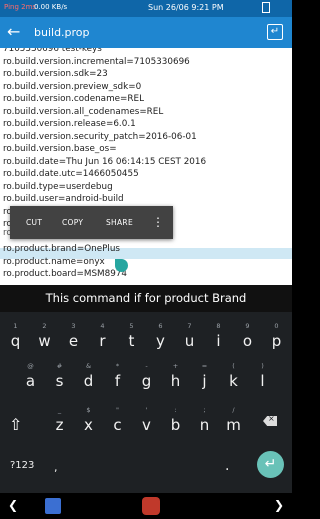 The image size is (320, 519). What do you see at coordinates (117, 366) in the screenshot?
I see `key-alt-label: *` at bounding box center [117, 366].